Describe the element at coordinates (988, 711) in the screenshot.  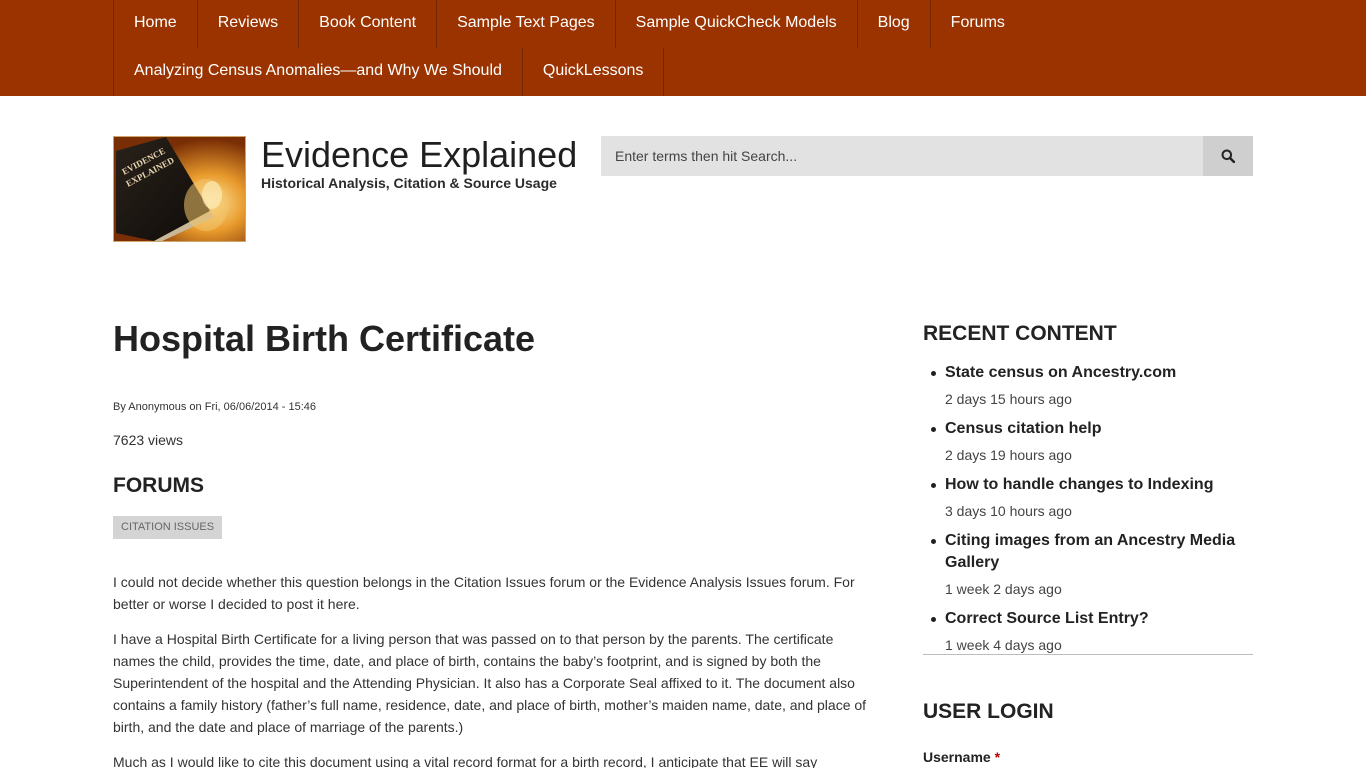
I see `user-login-heading: USER LOGIN` at that location.